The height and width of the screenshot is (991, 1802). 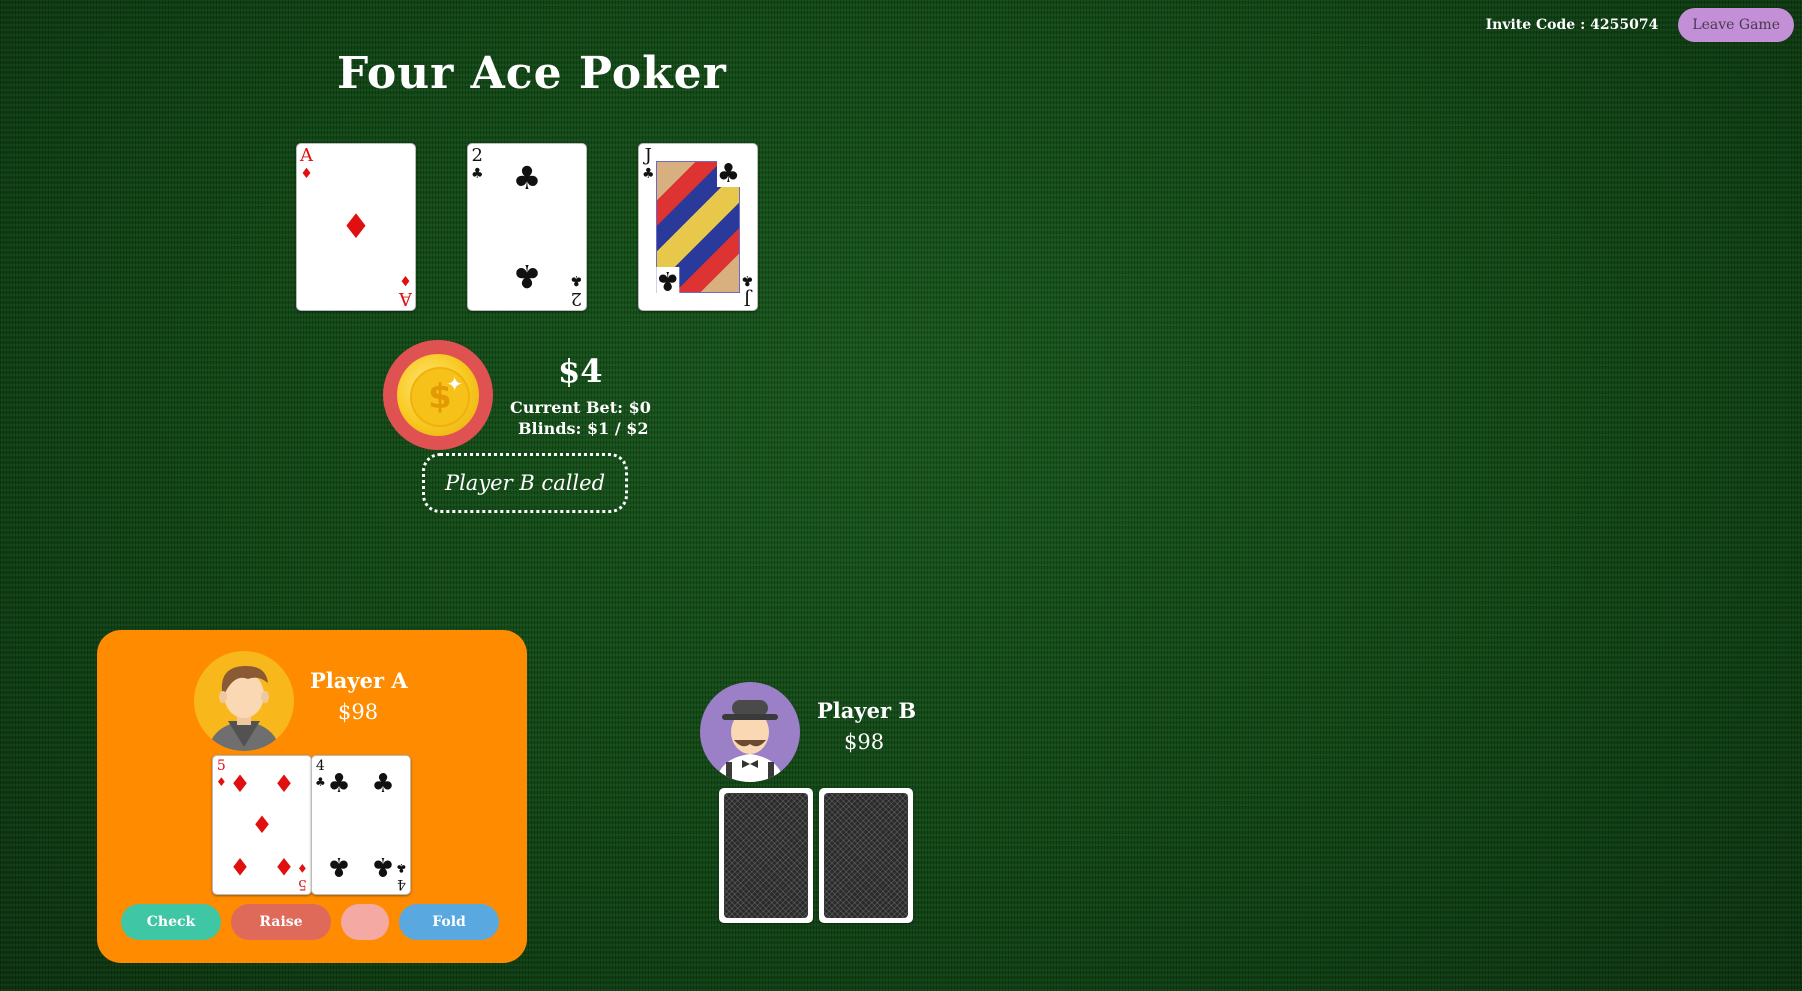 I want to click on top-bar: Invite Code : 4255074 Leave Game, so click(x=1640, y=25).